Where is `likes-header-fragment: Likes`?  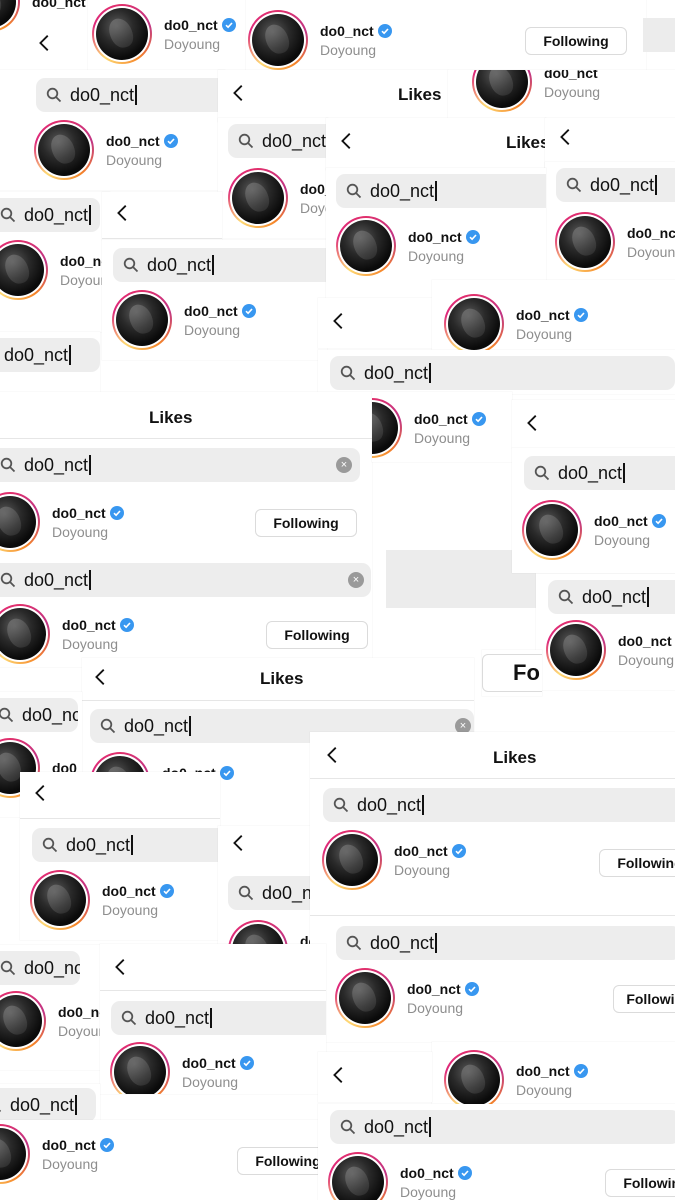 likes-header-fragment: Likes is located at coordinates (333, 96).